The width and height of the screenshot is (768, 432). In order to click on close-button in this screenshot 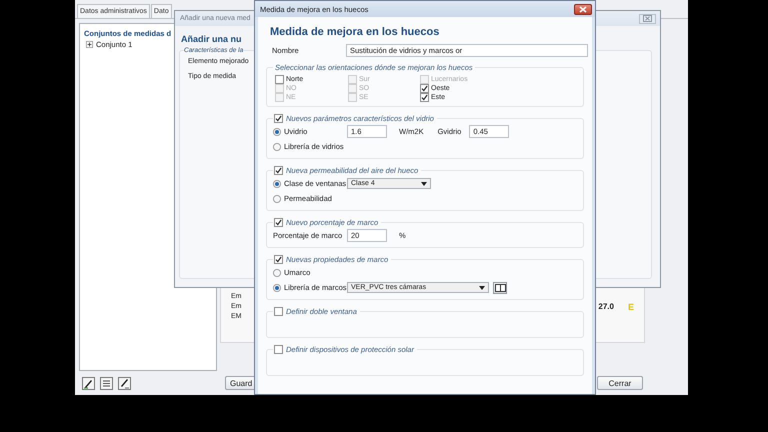, I will do `click(583, 9)`.